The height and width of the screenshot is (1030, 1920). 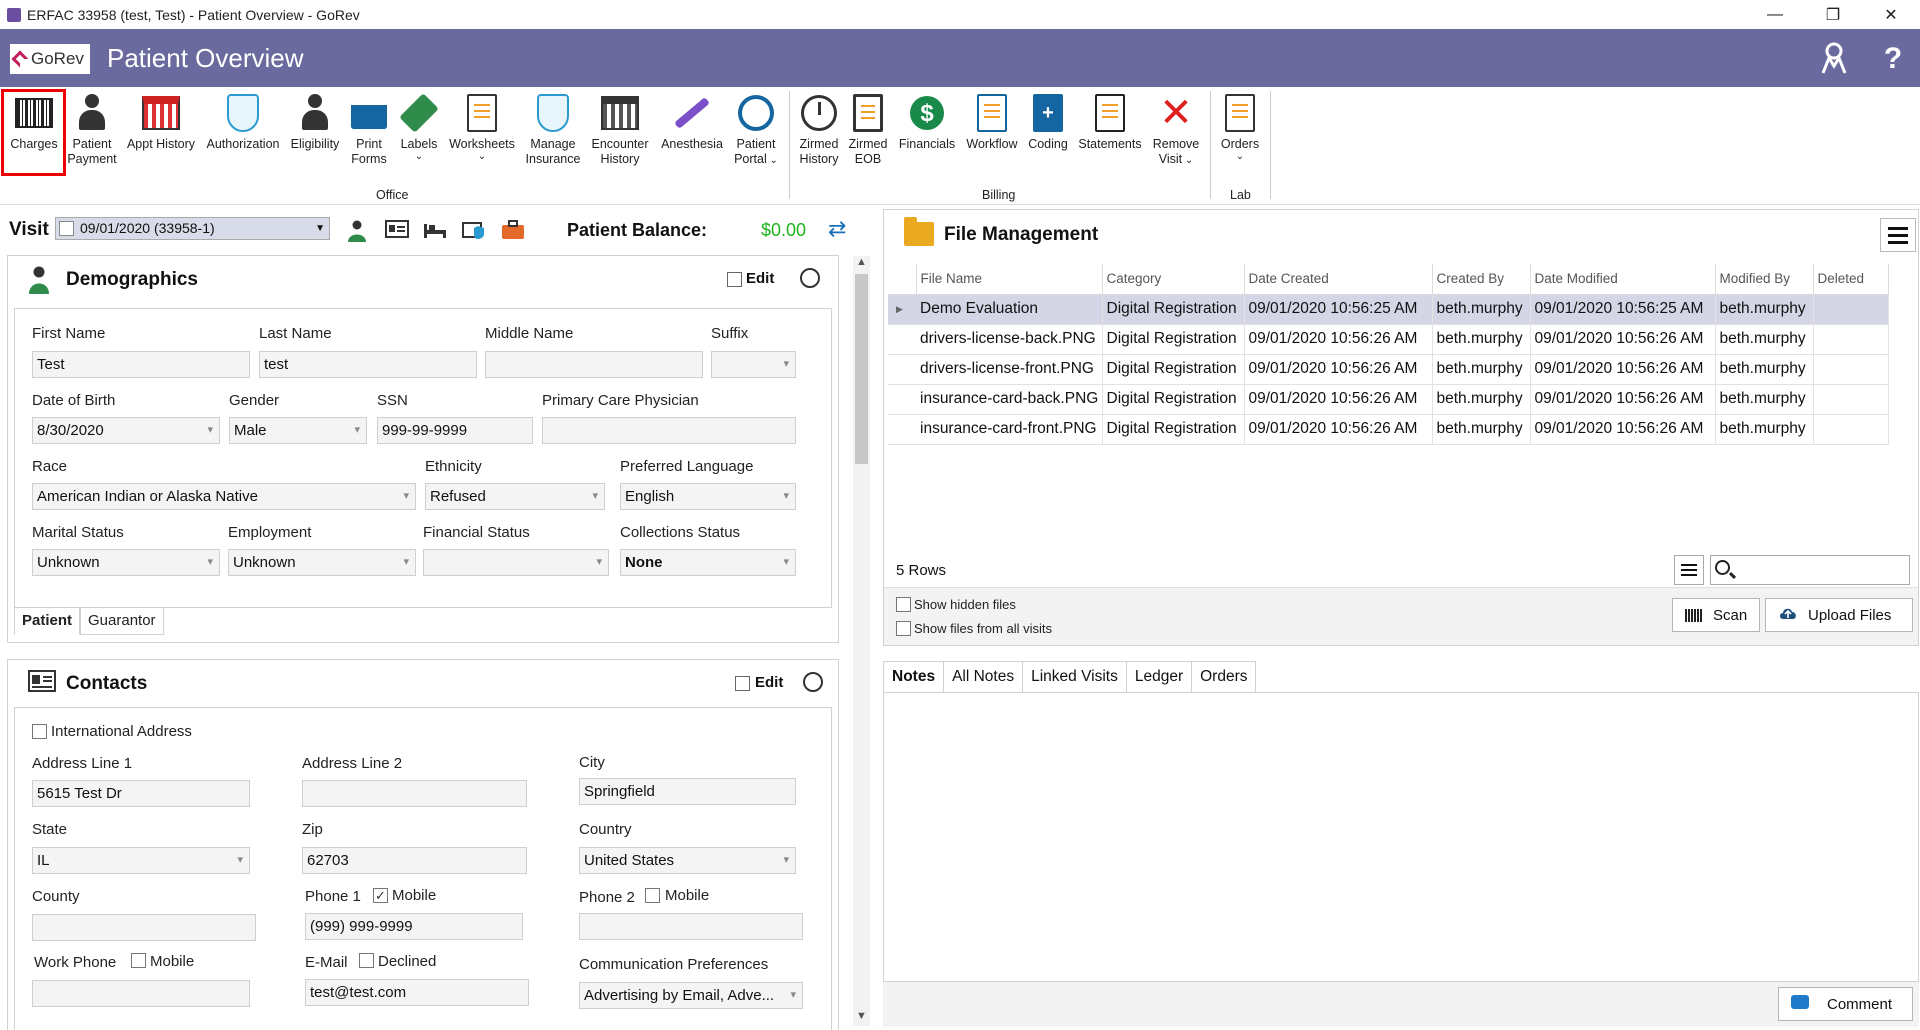 I want to click on contacts-history-clock-icon, so click(x=813, y=682).